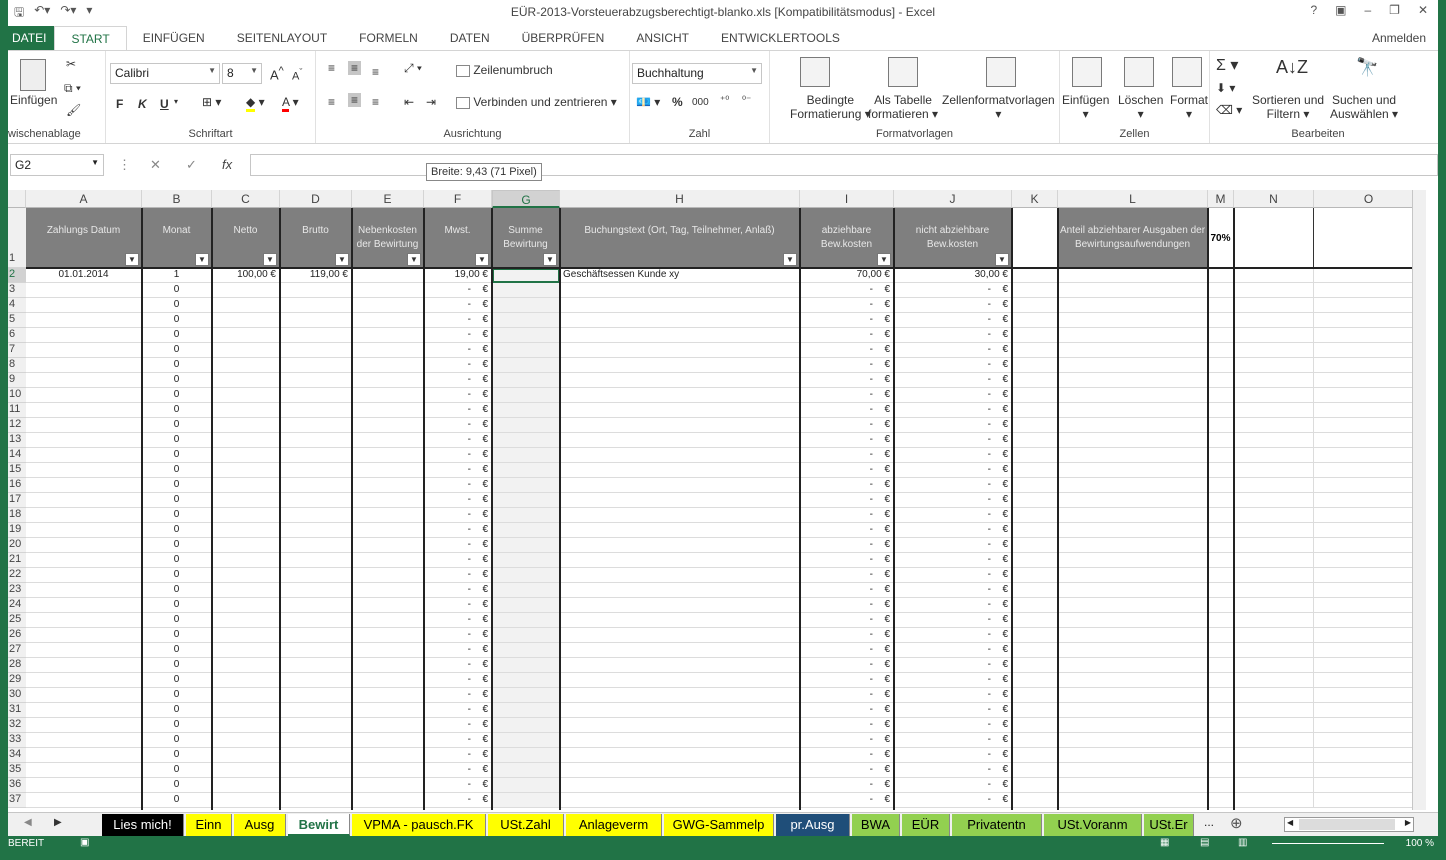  Describe the element at coordinates (526, 238) in the screenshot. I see `header-cell-g: Summe Bewirtung ▼` at that location.